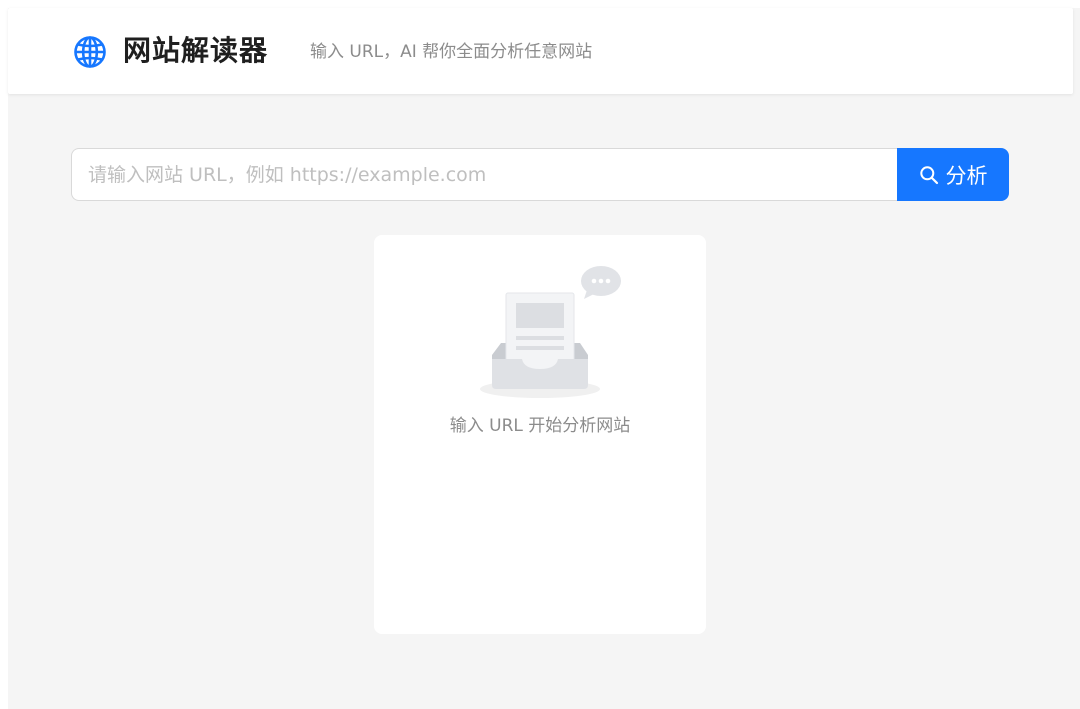 The image size is (1080, 709). Describe the element at coordinates (485, 174) in the screenshot. I see `url-input` at that location.